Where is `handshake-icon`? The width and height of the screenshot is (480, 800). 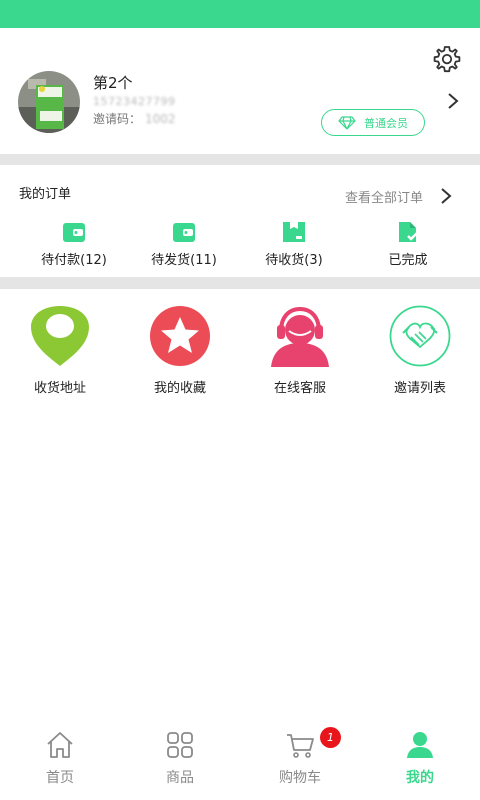
handshake-icon is located at coordinates (420, 336).